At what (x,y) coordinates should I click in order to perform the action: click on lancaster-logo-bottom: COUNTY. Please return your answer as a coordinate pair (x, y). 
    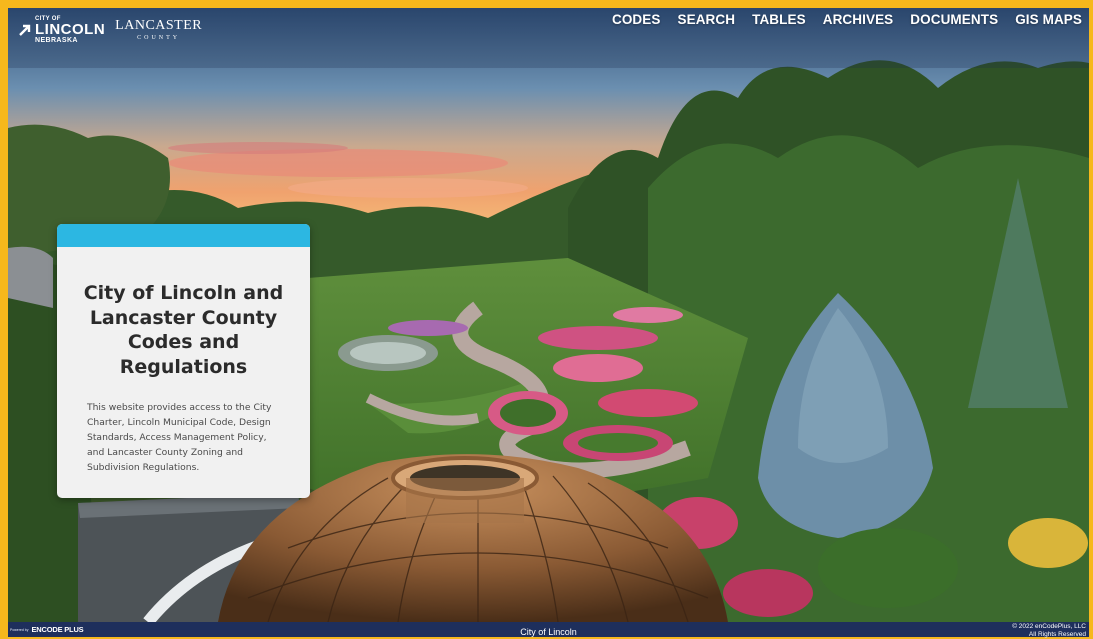
    Looking at the image, I should click on (159, 38).